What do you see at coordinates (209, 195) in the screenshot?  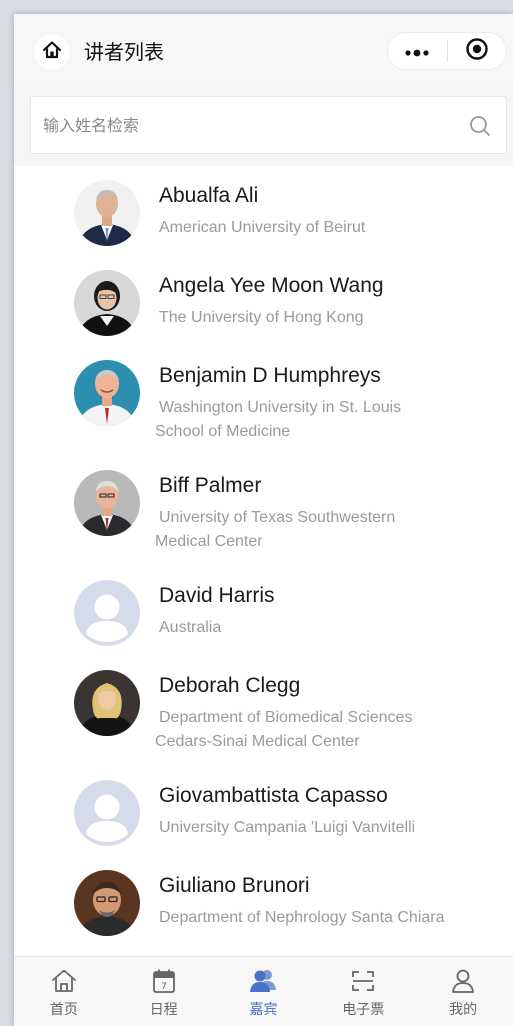 I see `speaker-name: Abualfa Ali` at bounding box center [209, 195].